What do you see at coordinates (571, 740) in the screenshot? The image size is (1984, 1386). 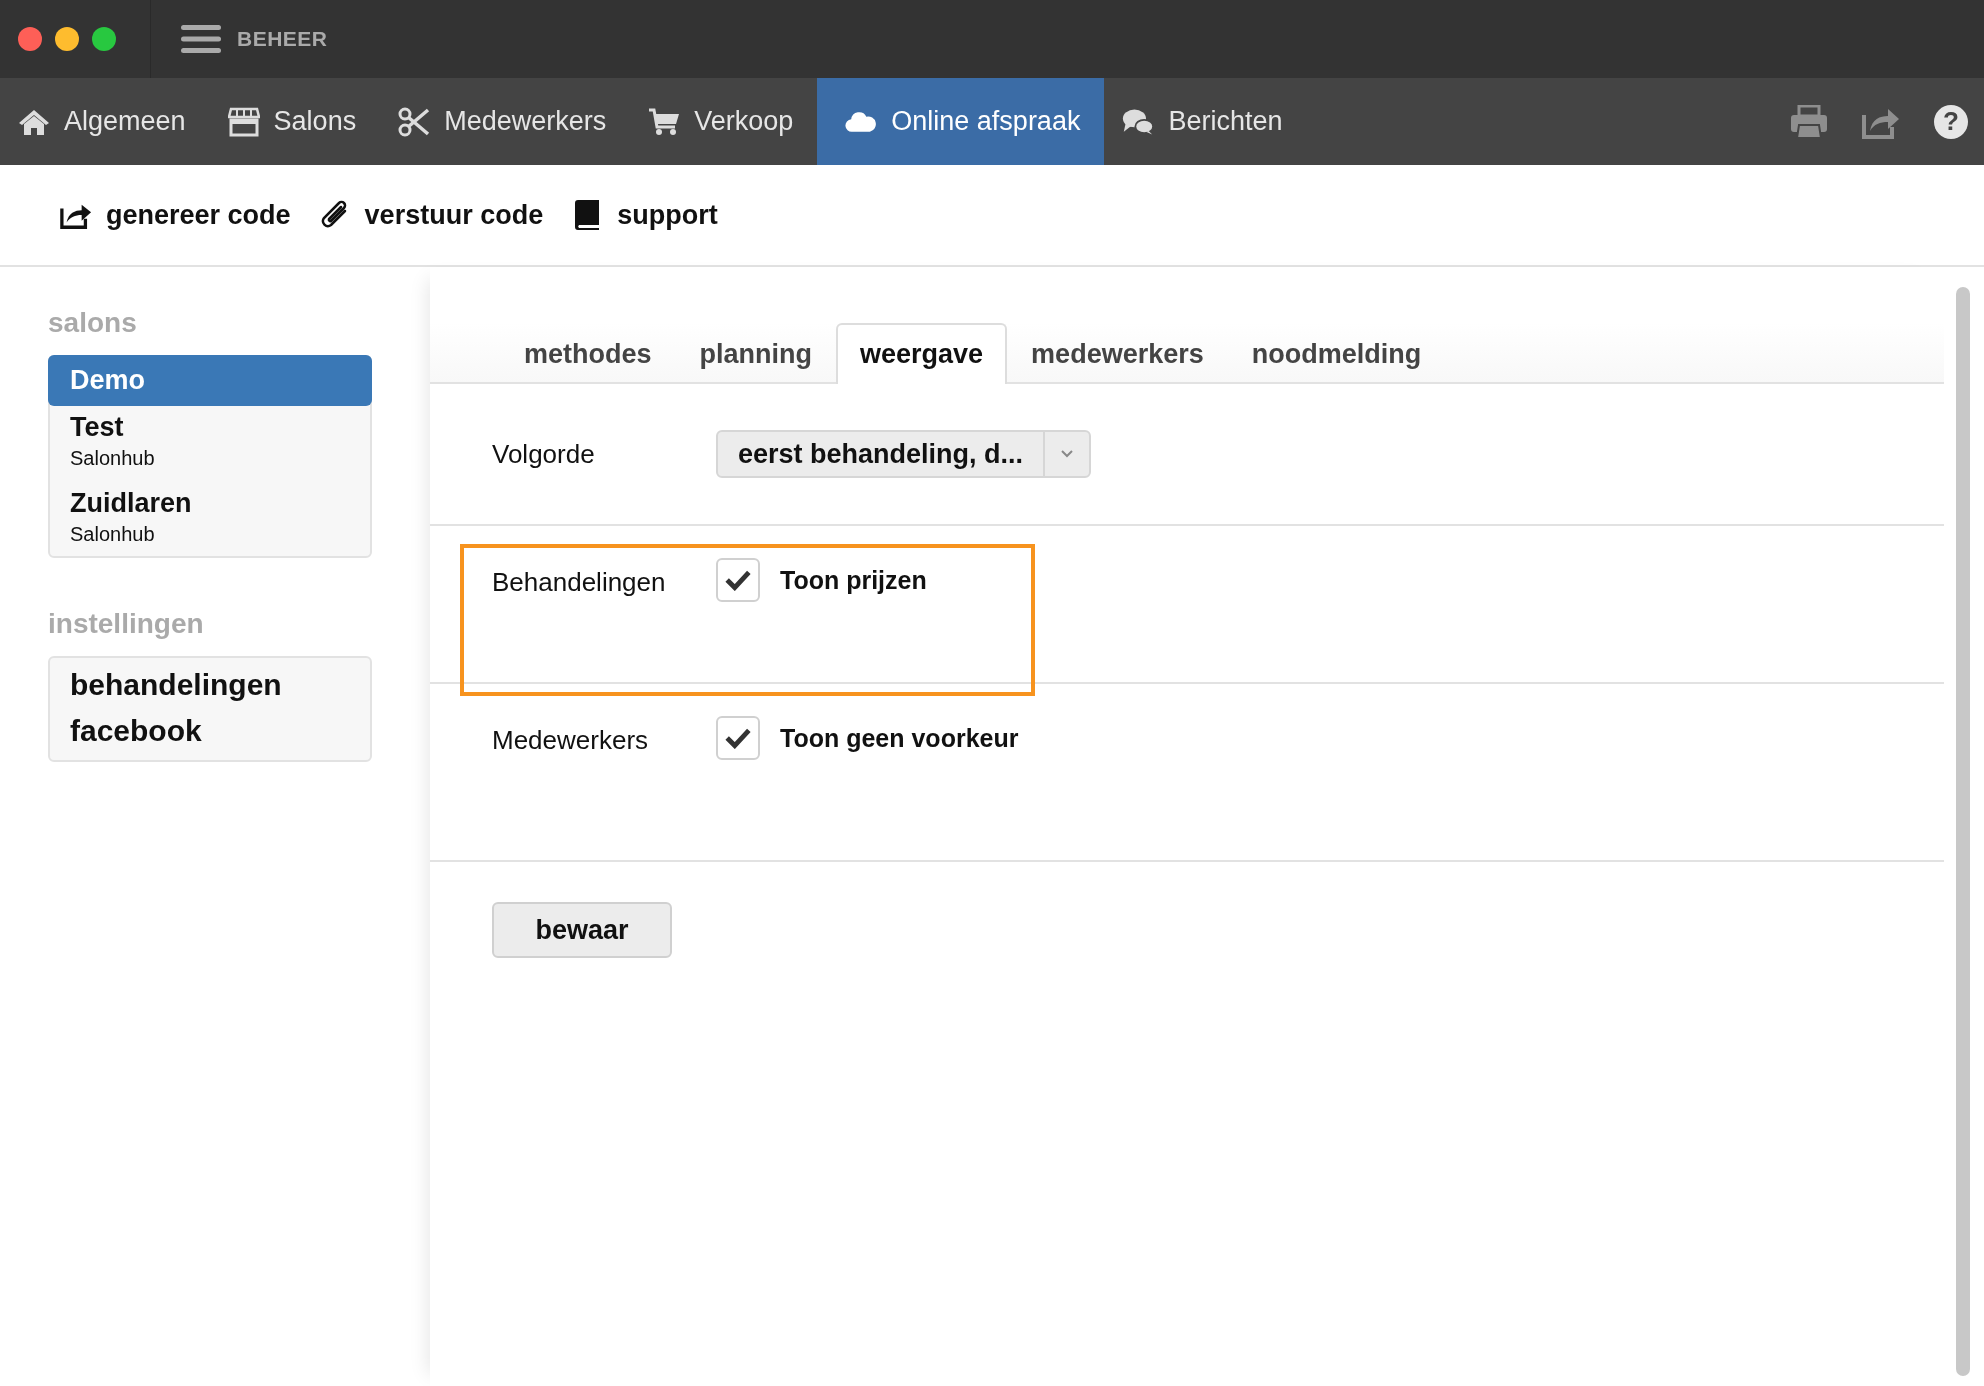 I see `field-label: Medewerkers` at bounding box center [571, 740].